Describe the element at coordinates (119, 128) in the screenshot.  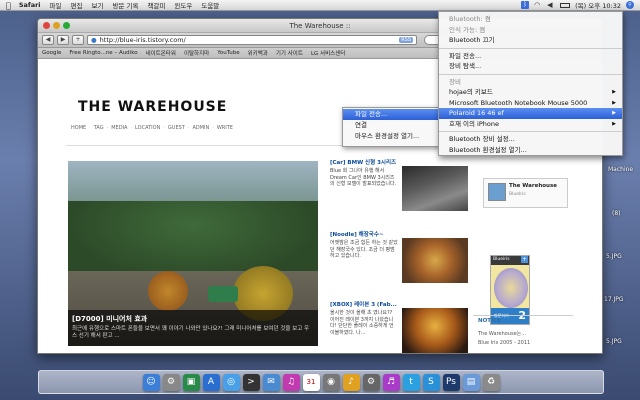
I see `nav-media: MEDIA` at that location.